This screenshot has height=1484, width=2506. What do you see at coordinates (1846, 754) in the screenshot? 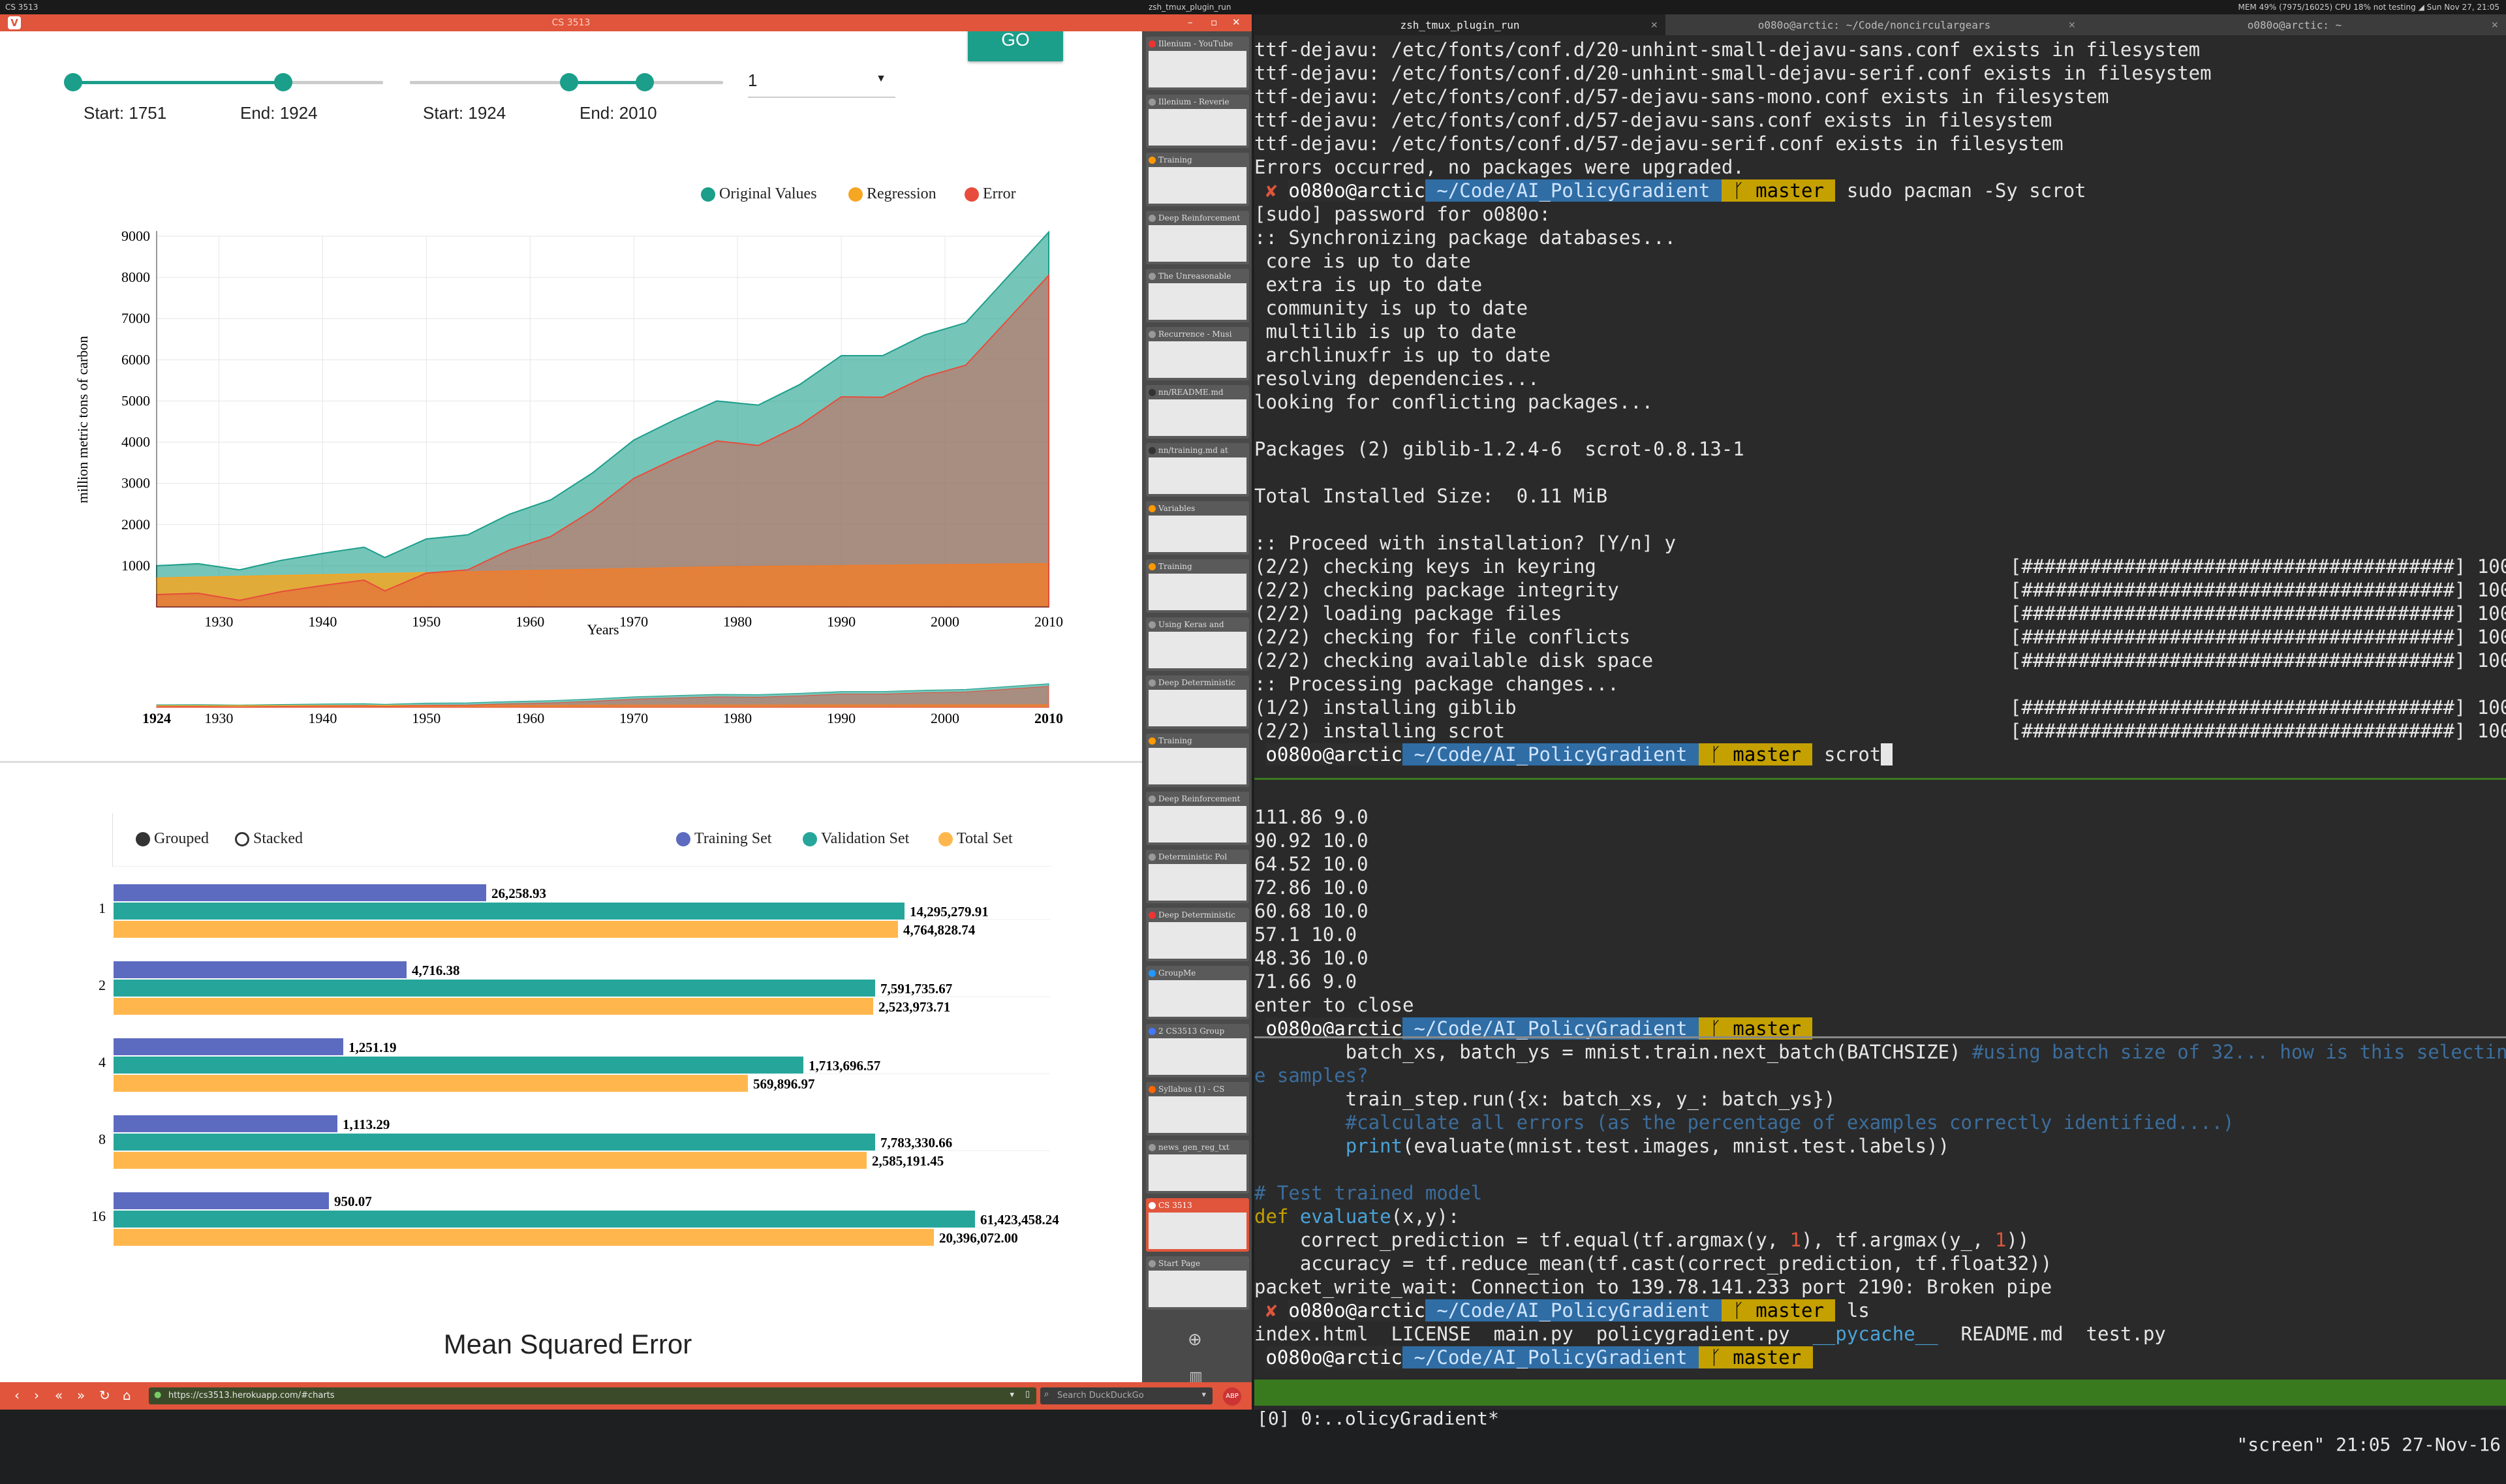
I see `prompt-command: scrot` at bounding box center [1846, 754].